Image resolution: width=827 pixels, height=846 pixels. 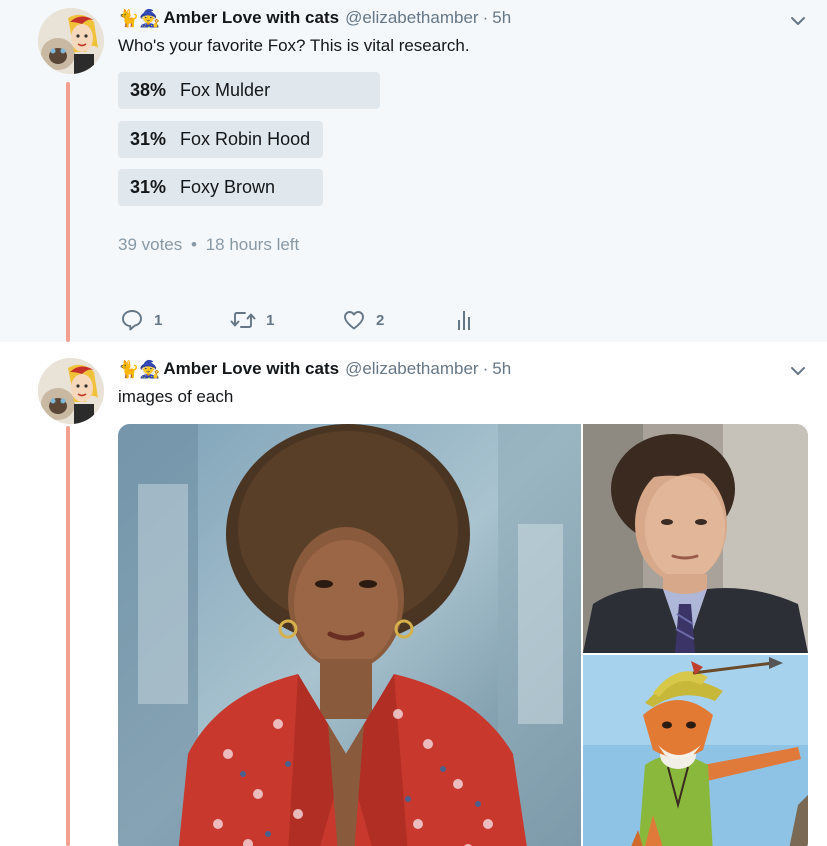 I want to click on tweet-text: images of each, so click(x=176, y=396).